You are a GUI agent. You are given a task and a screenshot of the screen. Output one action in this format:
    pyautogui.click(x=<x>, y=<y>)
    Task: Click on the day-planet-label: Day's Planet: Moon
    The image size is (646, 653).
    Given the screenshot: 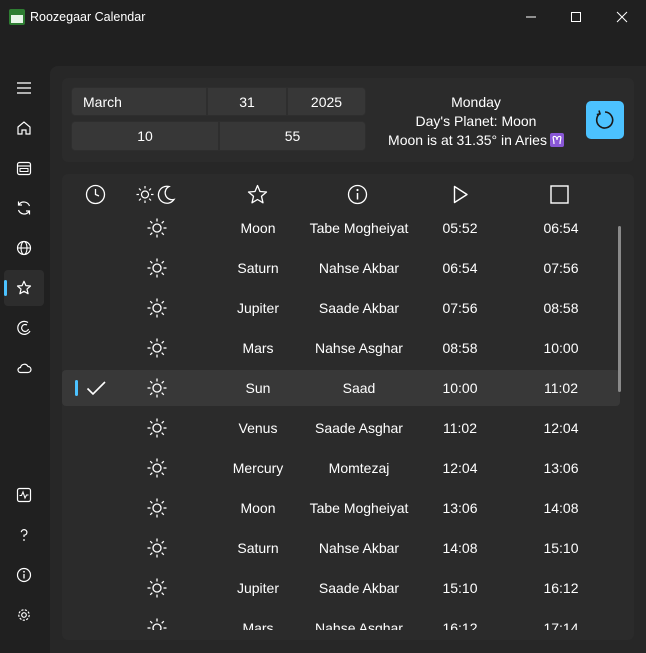 What is the action you would take?
    pyautogui.click(x=476, y=121)
    